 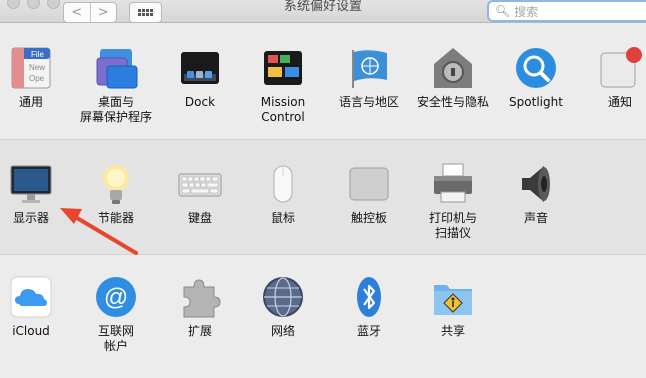 I want to click on annotation-arrow, so click(x=99, y=231).